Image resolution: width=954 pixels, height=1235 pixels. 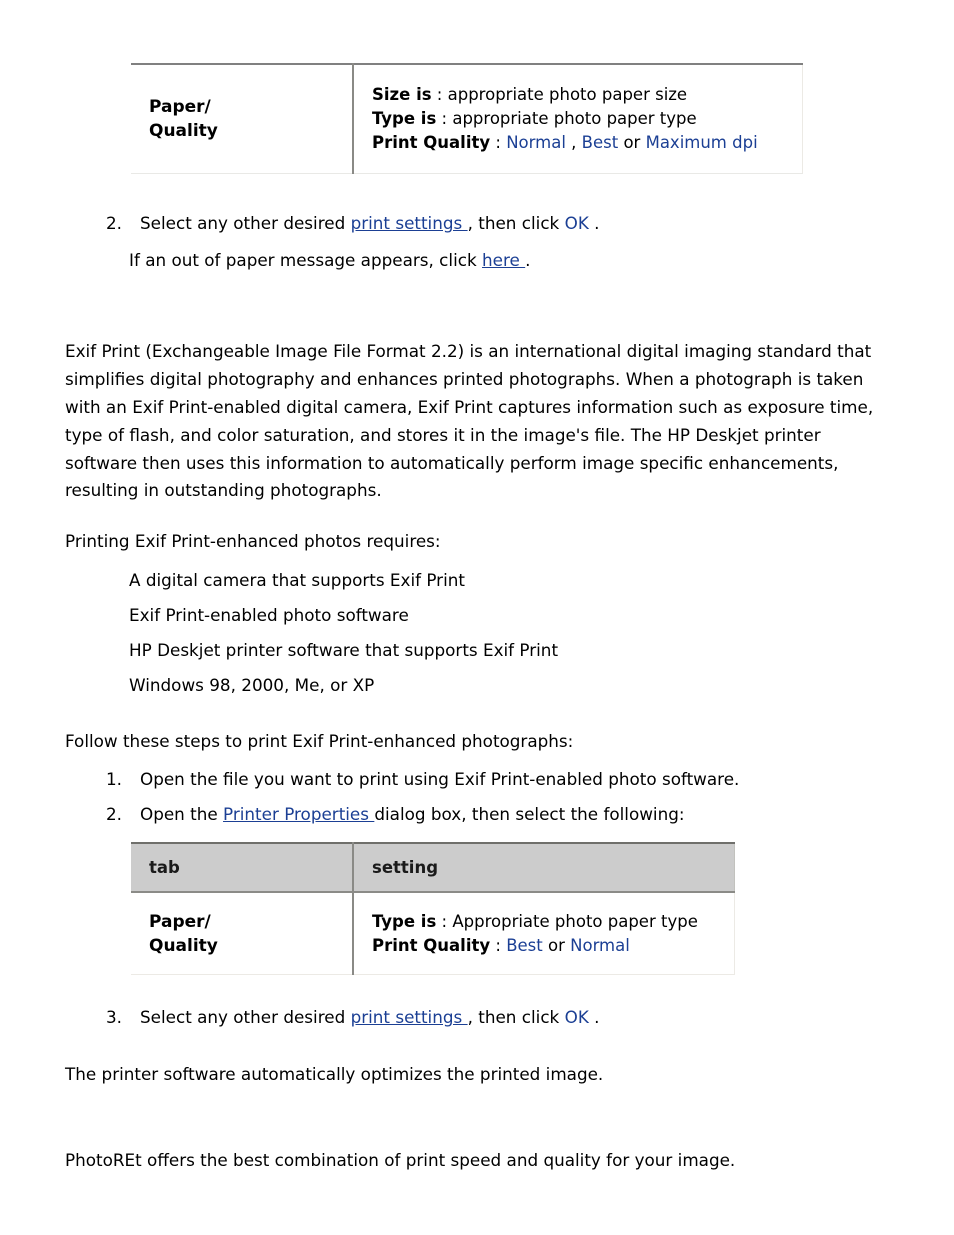 I want to click on link-print-quality-maximum-dpi: Maximum dpi, so click(x=702, y=142).